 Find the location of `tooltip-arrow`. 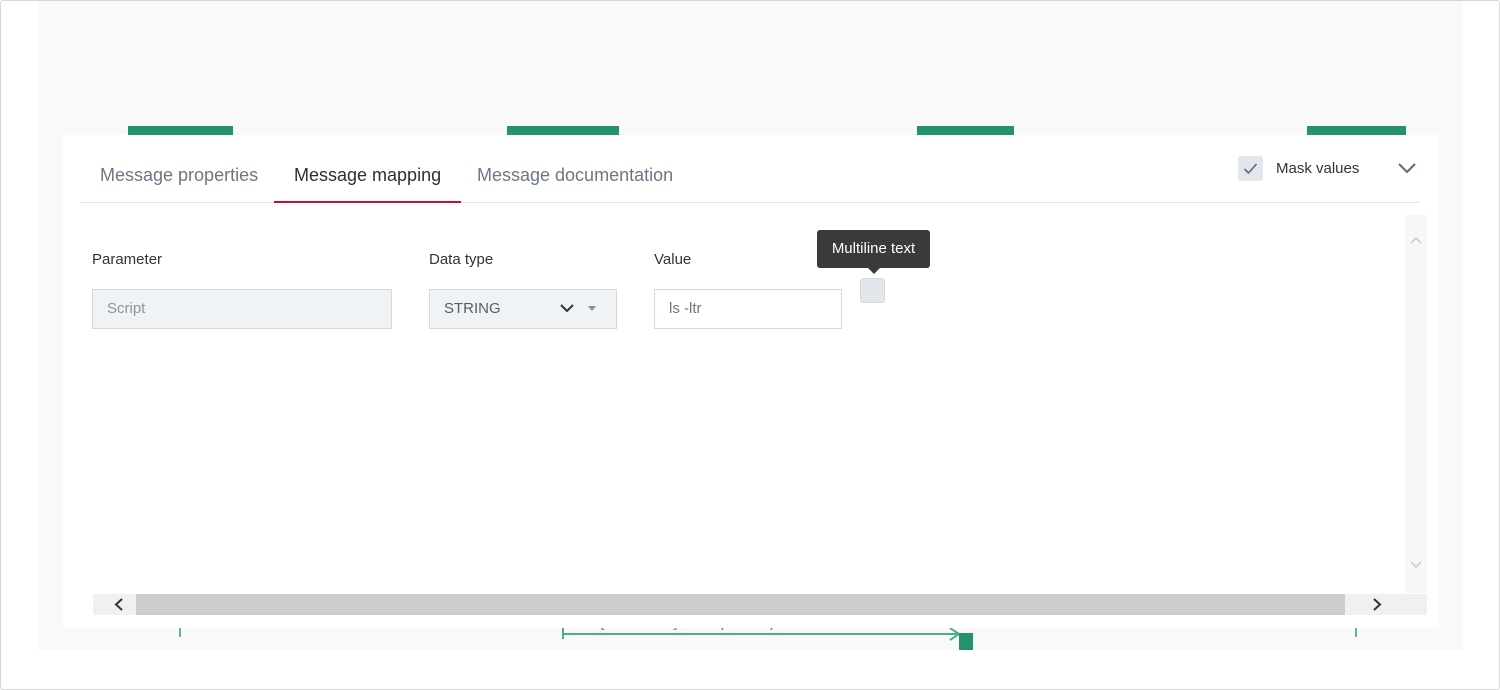

tooltip-arrow is located at coordinates (874, 271).